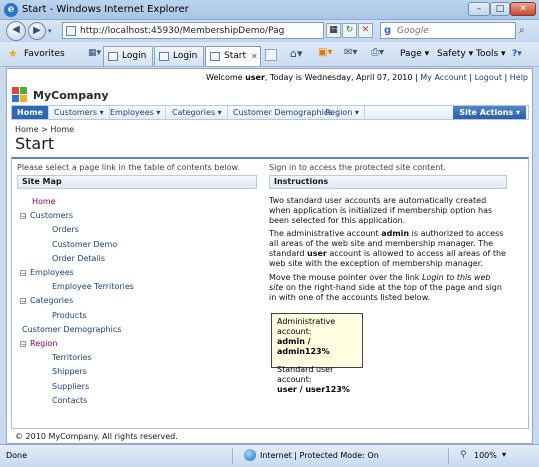 This screenshot has height=467, width=539. Describe the element at coordinates (522, 30) in the screenshot. I see `search-icon: ⌕` at that location.